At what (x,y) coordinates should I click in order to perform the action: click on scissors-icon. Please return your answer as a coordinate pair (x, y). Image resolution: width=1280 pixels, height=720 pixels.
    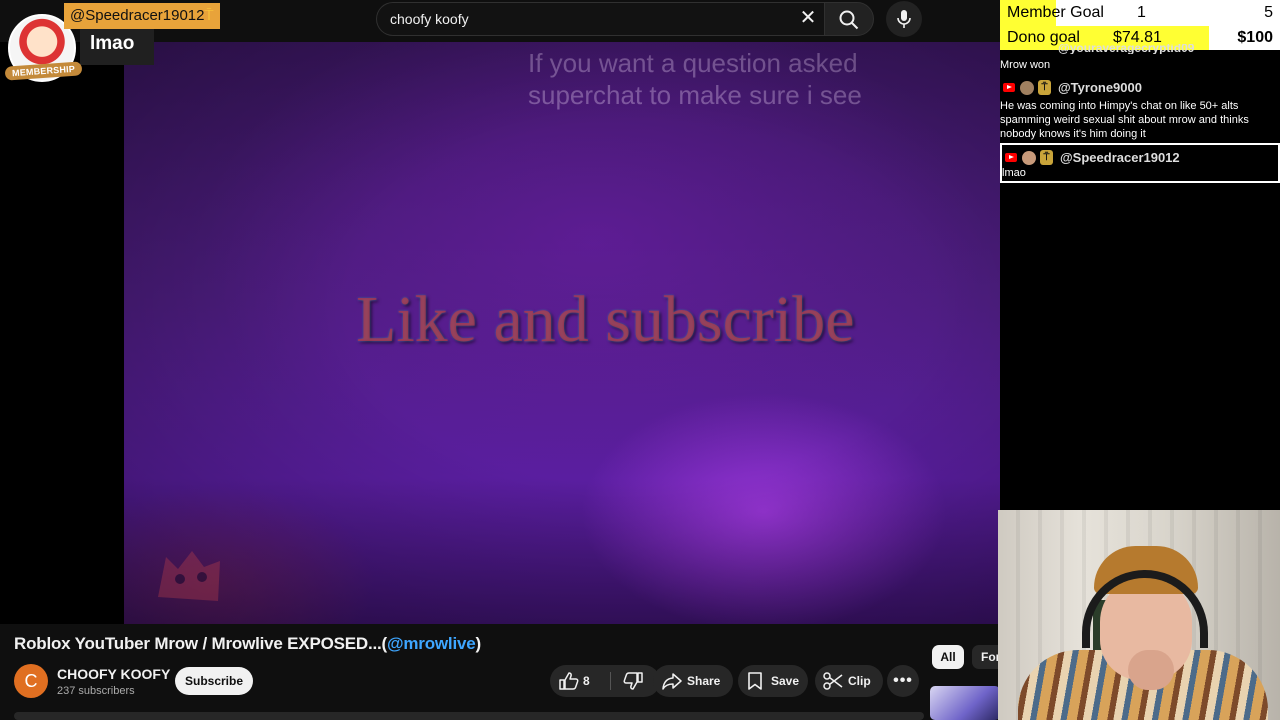
    Looking at the image, I should click on (833, 681).